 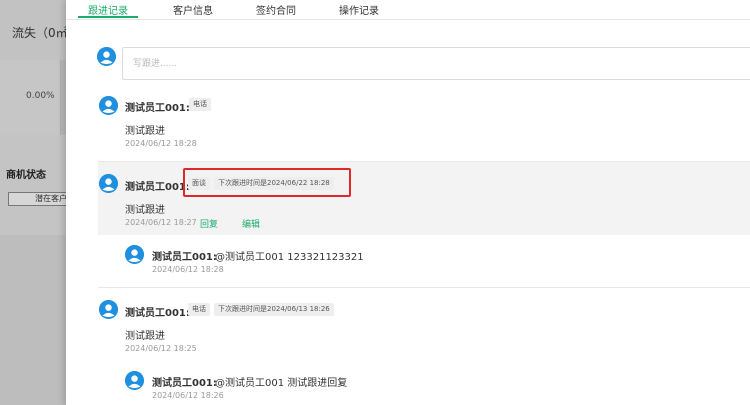 I want to click on tab-contracts: 签约合同, so click(x=276, y=9).